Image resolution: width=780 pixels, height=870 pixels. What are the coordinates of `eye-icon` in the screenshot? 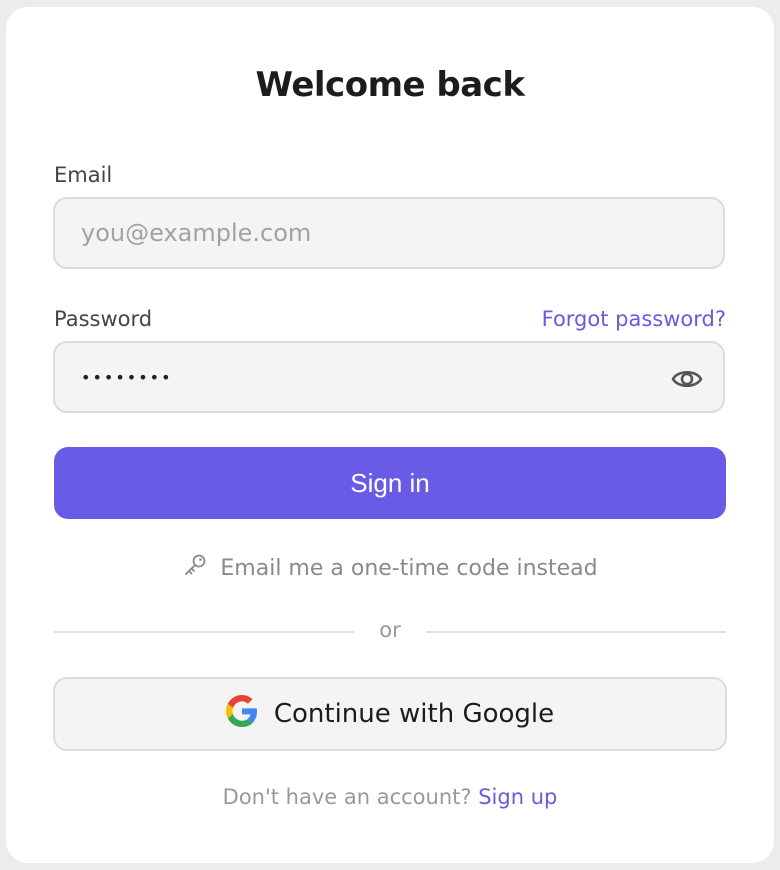 It's located at (687, 379).